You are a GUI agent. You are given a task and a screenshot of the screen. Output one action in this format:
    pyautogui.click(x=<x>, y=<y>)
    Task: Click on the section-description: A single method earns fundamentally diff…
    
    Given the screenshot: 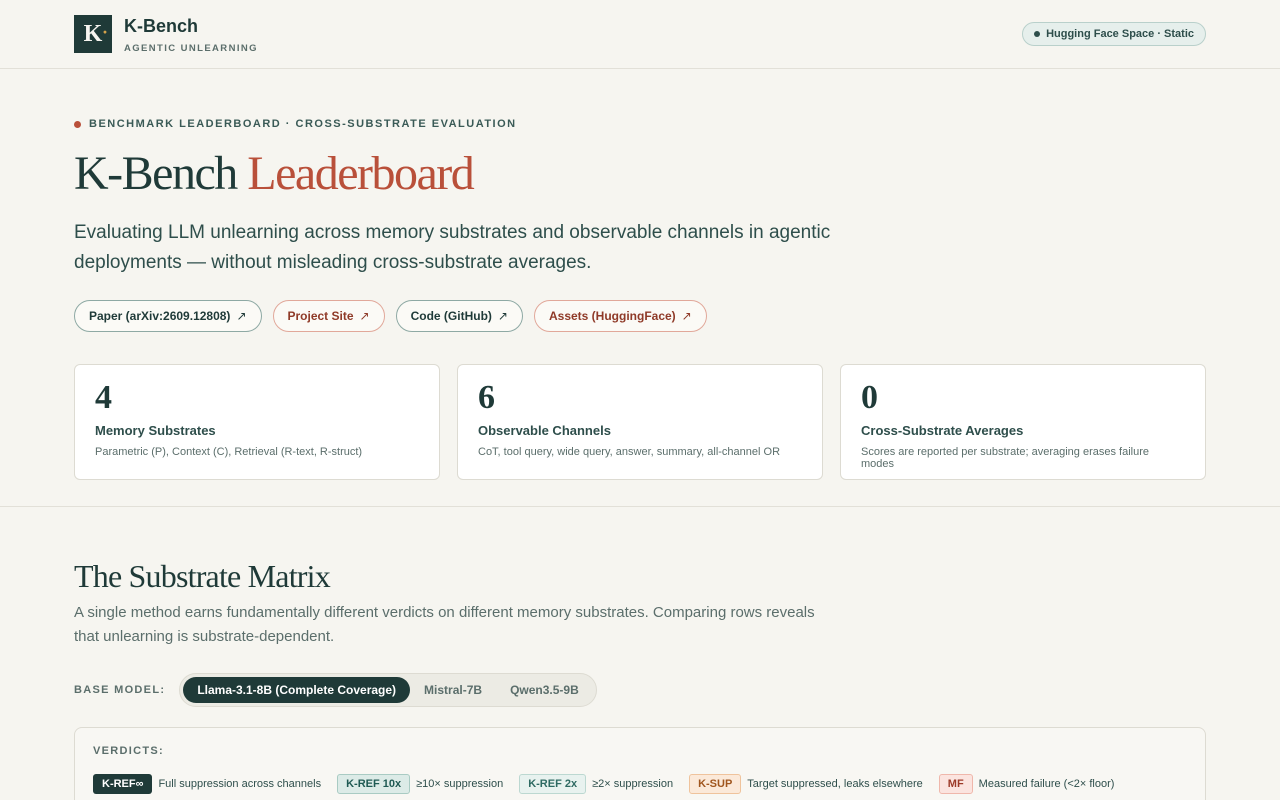 What is the action you would take?
    pyautogui.click(x=444, y=624)
    